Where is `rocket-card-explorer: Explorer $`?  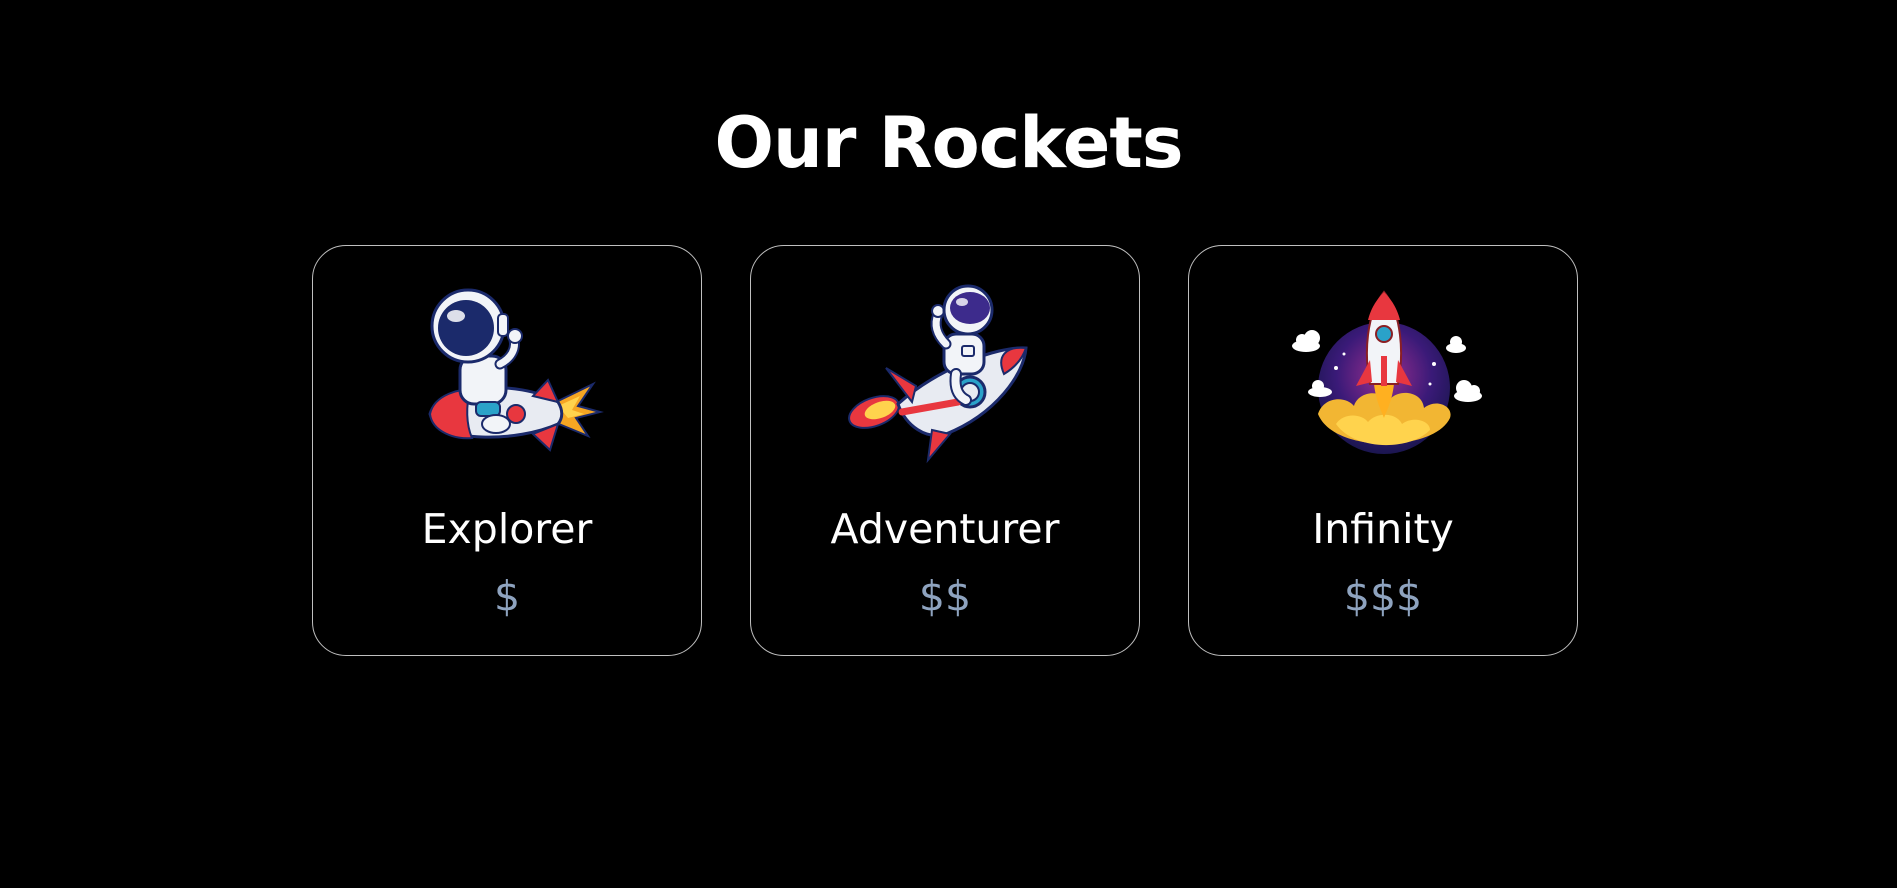
rocket-card-explorer: Explorer $ is located at coordinates (507, 450).